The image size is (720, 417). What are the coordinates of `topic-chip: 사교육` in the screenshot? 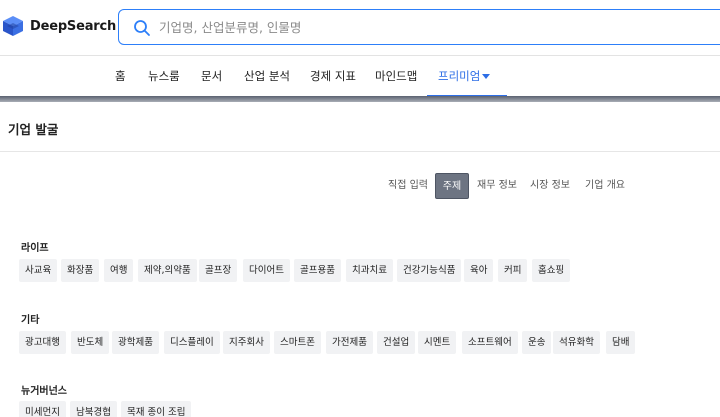 It's located at (38, 270).